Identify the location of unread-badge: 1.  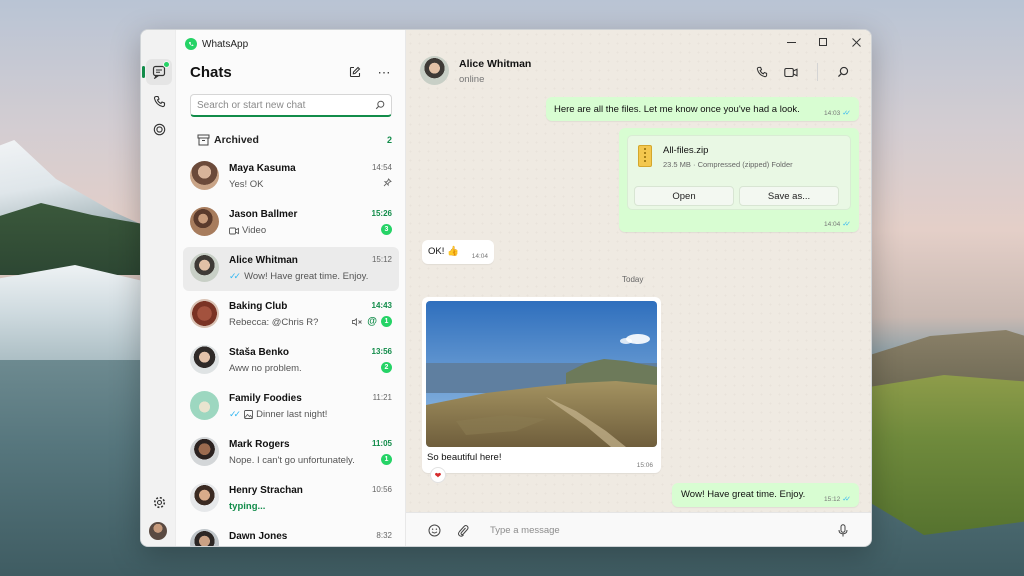
(386, 459).